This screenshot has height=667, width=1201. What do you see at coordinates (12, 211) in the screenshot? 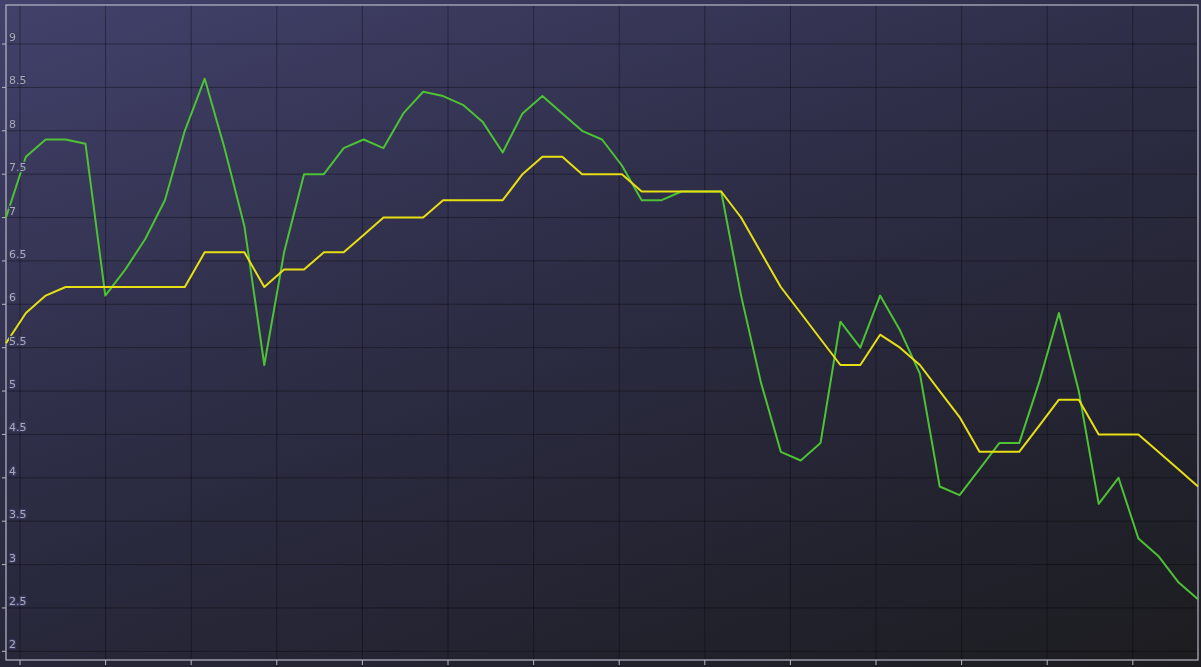
I see `axis-tick-label: 7` at bounding box center [12, 211].